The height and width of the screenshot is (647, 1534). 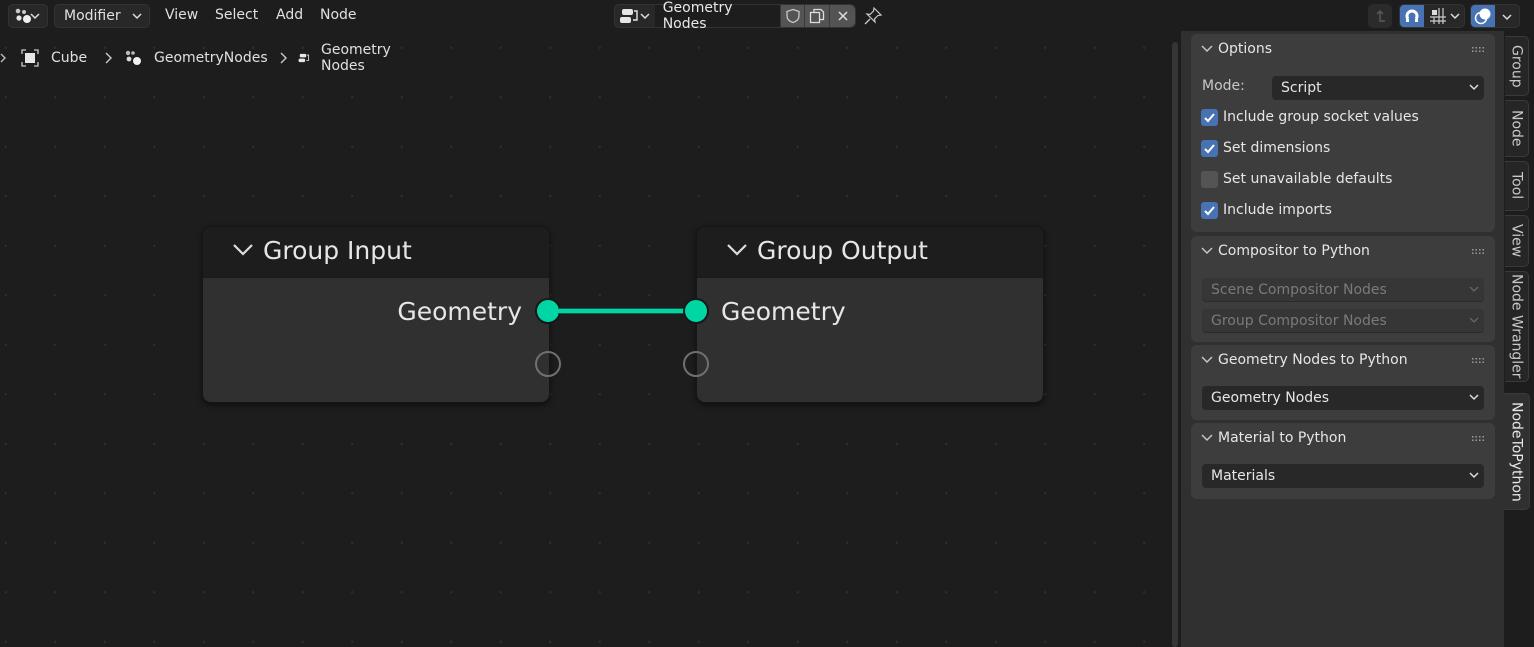 What do you see at coordinates (69, 58) in the screenshot?
I see `breadcrumb-label: Cube` at bounding box center [69, 58].